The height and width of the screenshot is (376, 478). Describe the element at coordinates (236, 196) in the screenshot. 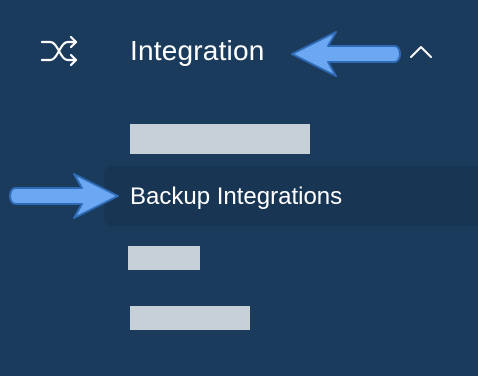

I see `backup-integrations-label: Backup Integrations` at that location.